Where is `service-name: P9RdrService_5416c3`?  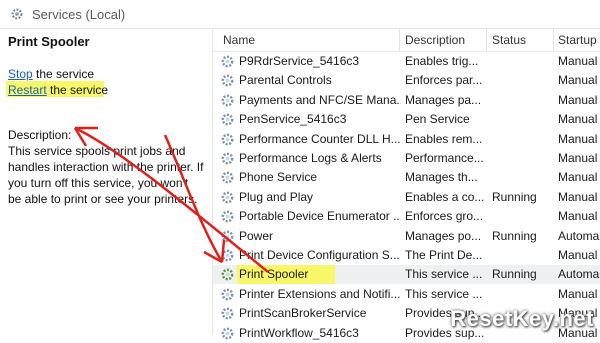 service-name: P9RdrService_5416c3 is located at coordinates (299, 61).